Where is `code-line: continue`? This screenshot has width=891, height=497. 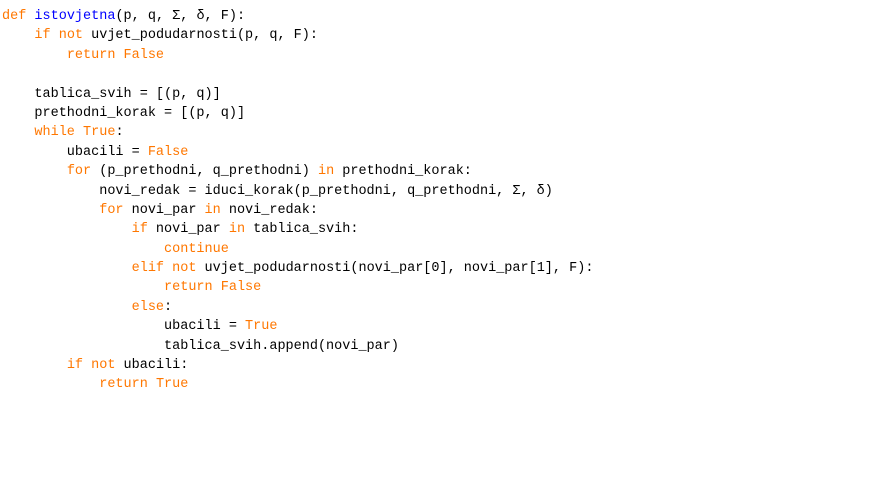 code-line: continue is located at coordinates (297, 249).